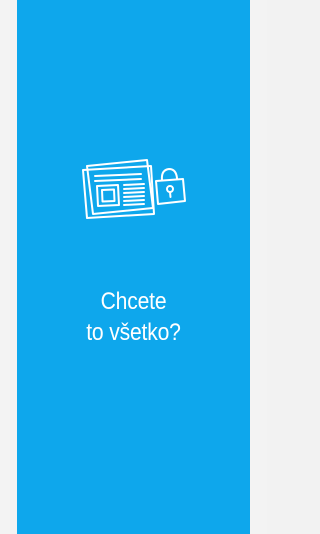 This screenshot has height=534, width=320. What do you see at coordinates (133, 187) in the screenshot?
I see `newspaper-lock-icon` at bounding box center [133, 187].